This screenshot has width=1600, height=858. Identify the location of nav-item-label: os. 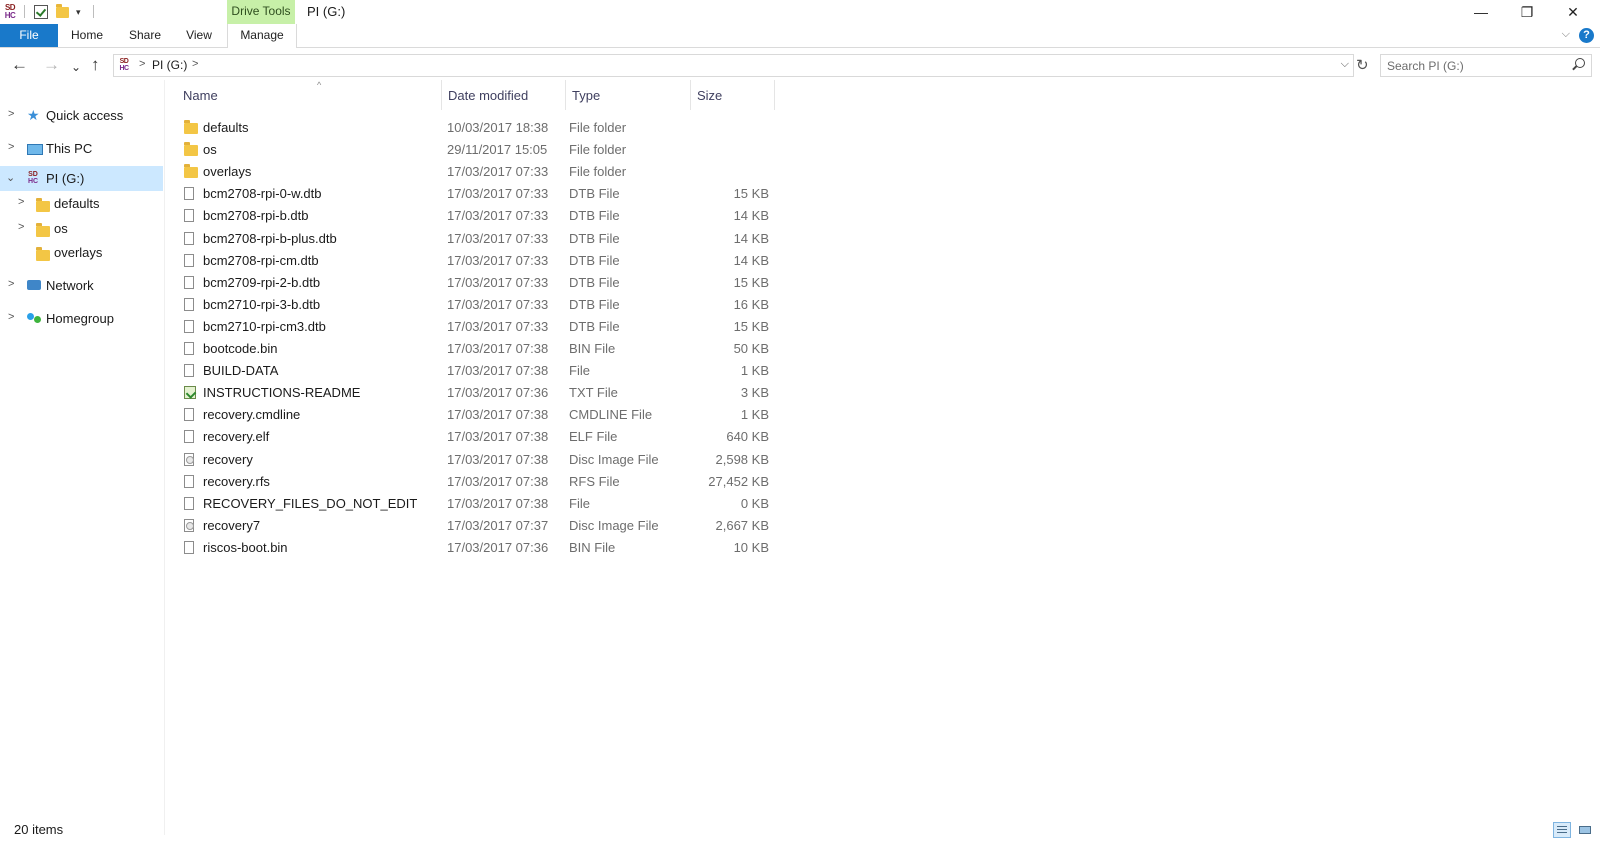
(61, 228).